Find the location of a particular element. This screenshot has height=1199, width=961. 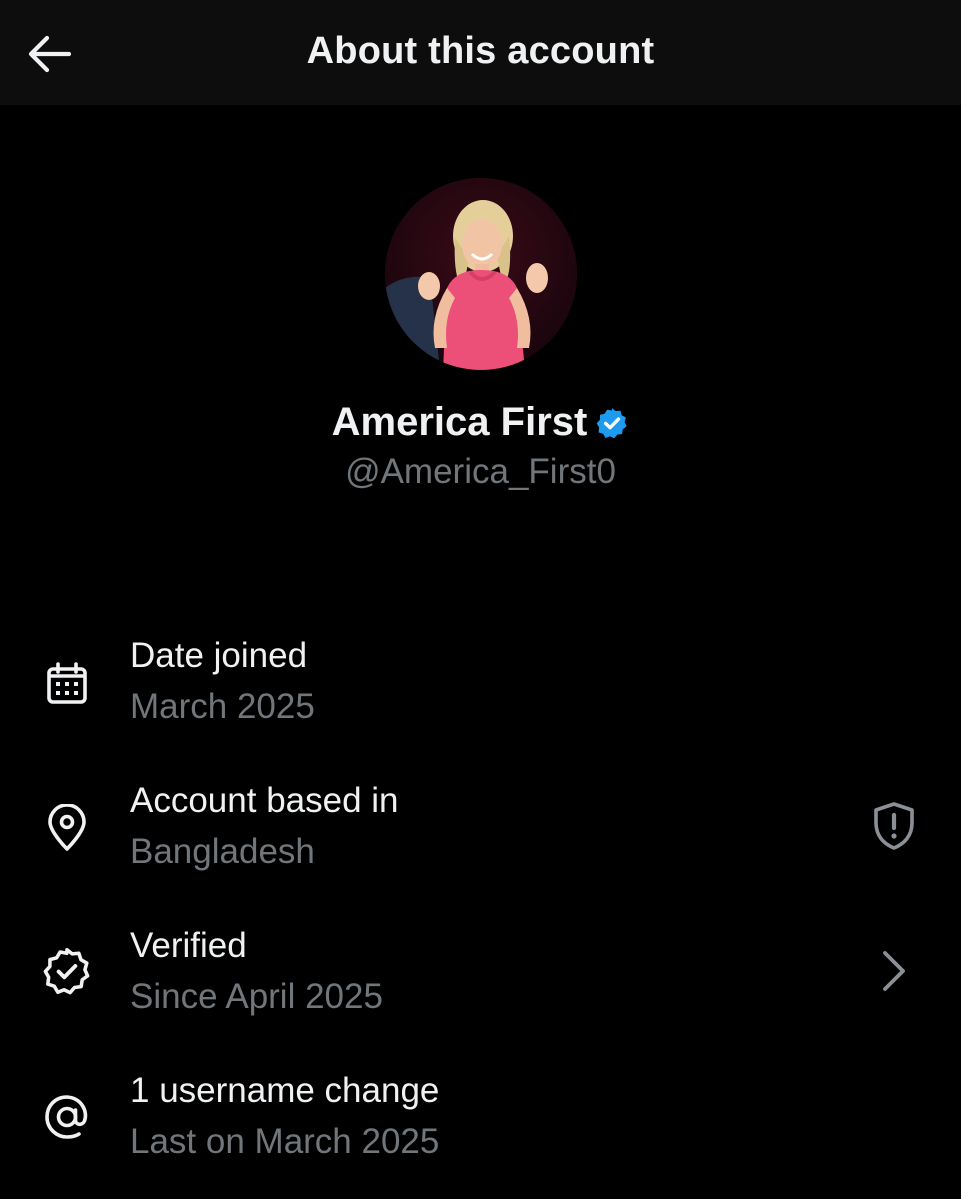

top-bar: About this account is located at coordinates (480, 52).